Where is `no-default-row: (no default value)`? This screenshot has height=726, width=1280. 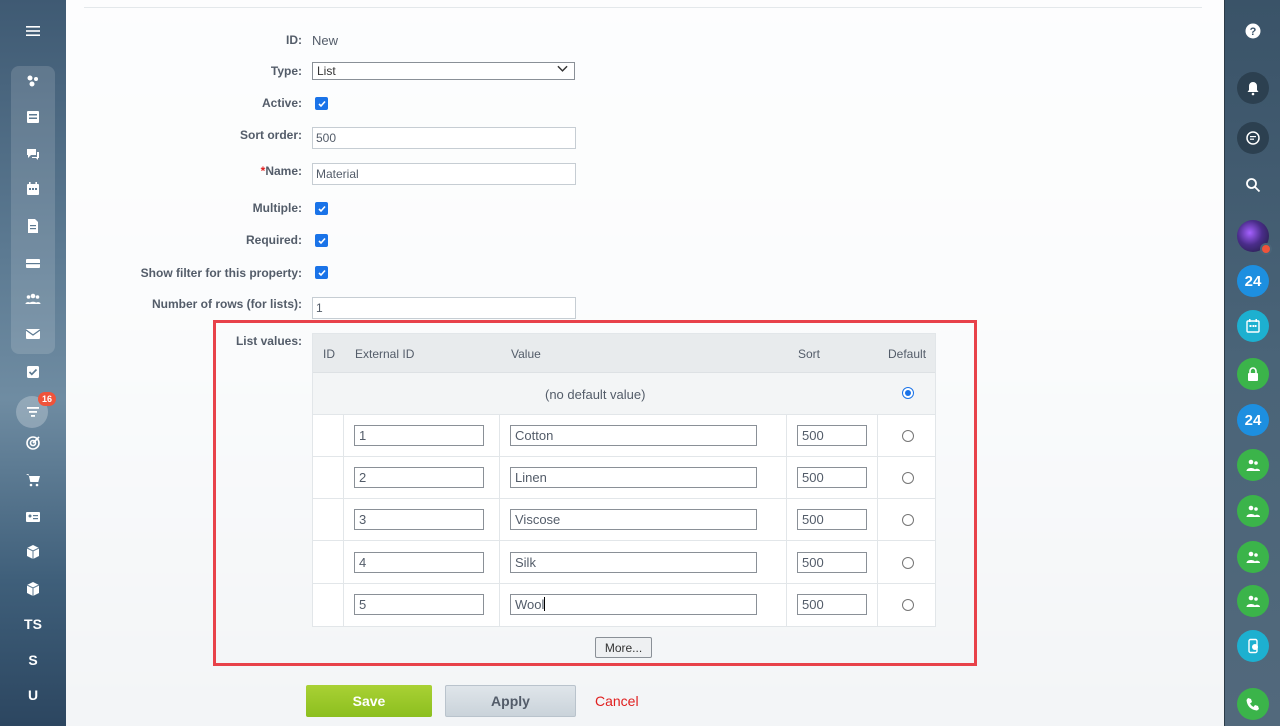
no-default-row: (no default value) is located at coordinates (624, 394).